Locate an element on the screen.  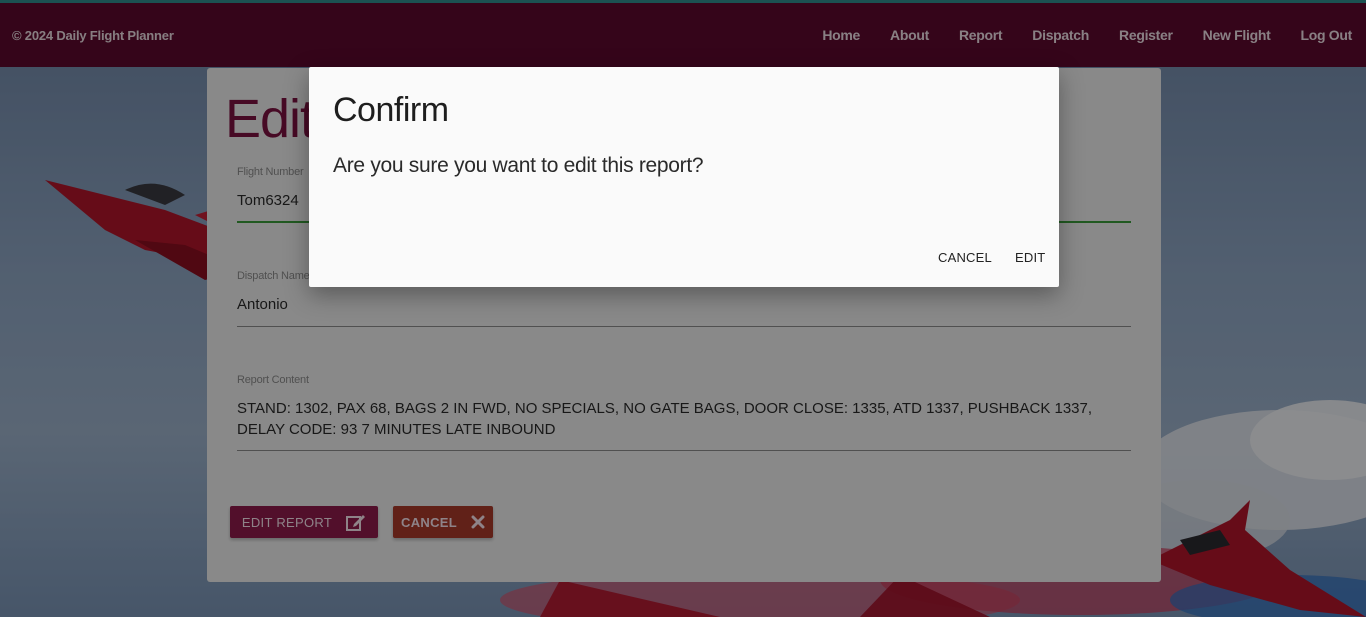
dialog-cancel-button: CANCEL is located at coordinates (965, 257).